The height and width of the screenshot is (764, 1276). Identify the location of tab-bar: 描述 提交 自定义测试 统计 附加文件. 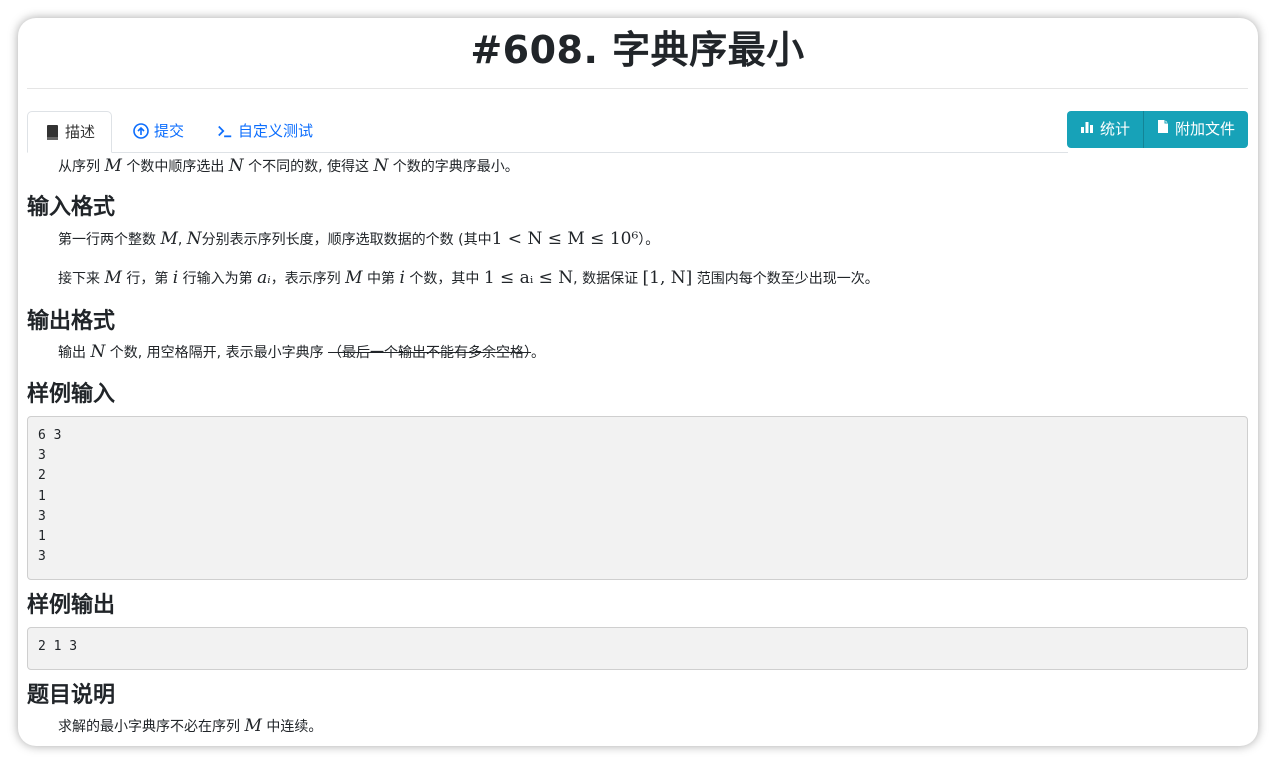
(637, 132).